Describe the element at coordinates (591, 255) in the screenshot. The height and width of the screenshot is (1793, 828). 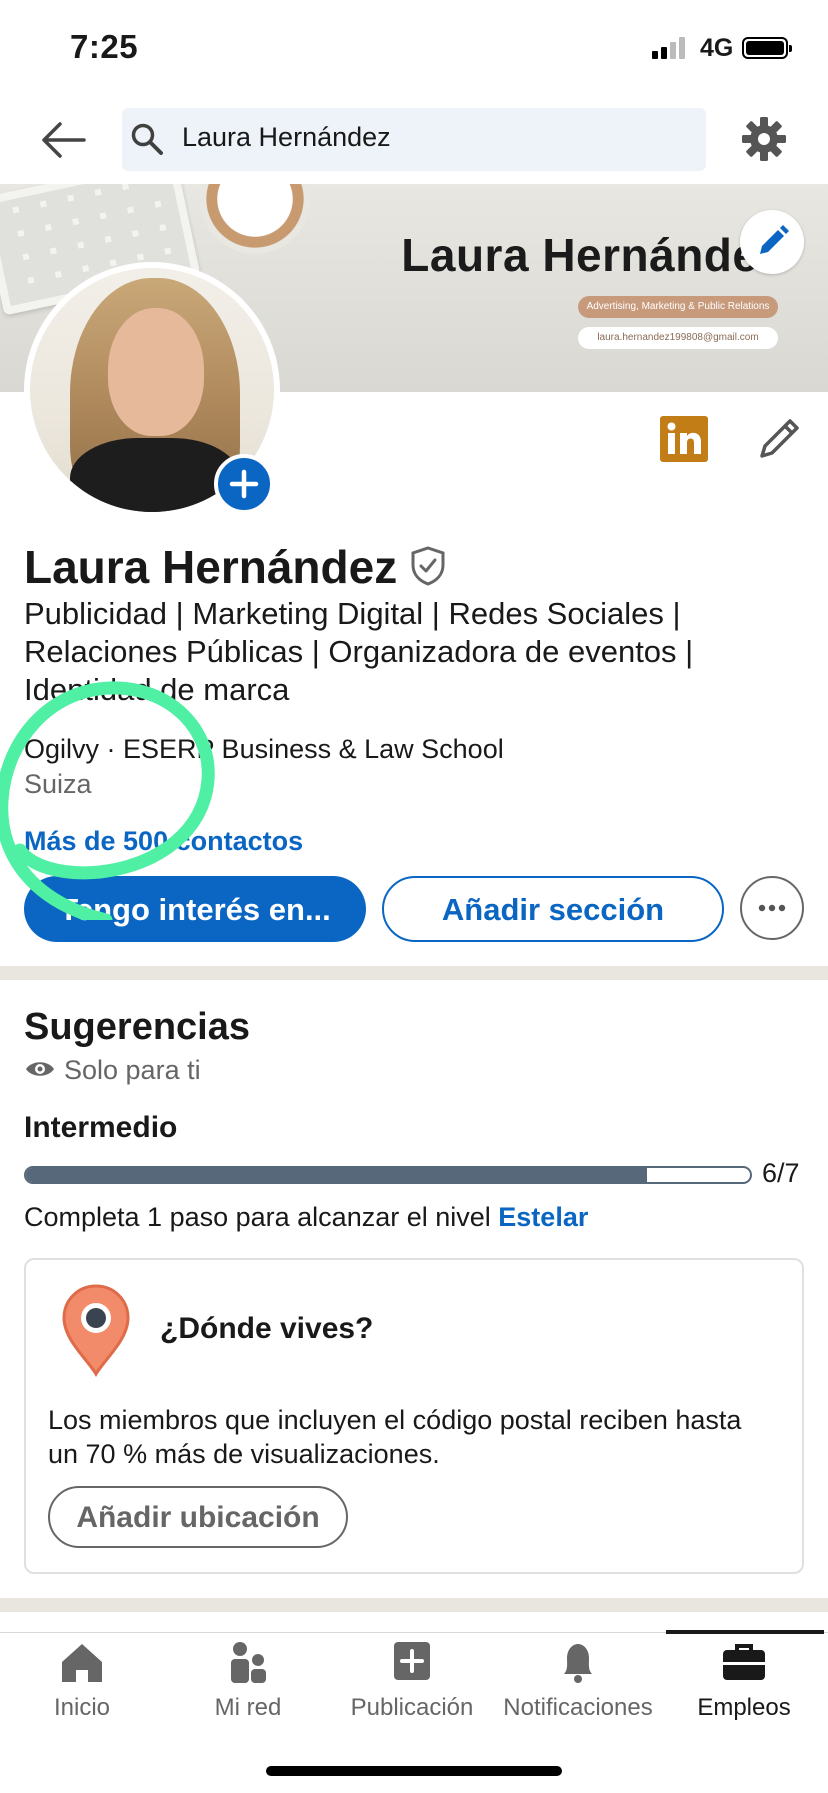
I see `banner-name: Laura Hernández` at that location.